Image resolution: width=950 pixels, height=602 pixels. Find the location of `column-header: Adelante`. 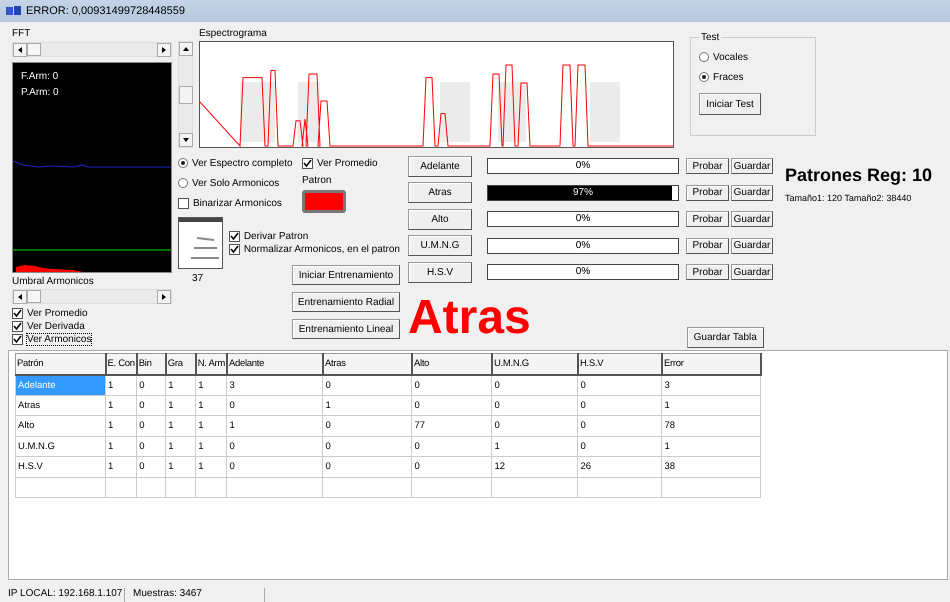

column-header: Adelante is located at coordinates (274, 364).